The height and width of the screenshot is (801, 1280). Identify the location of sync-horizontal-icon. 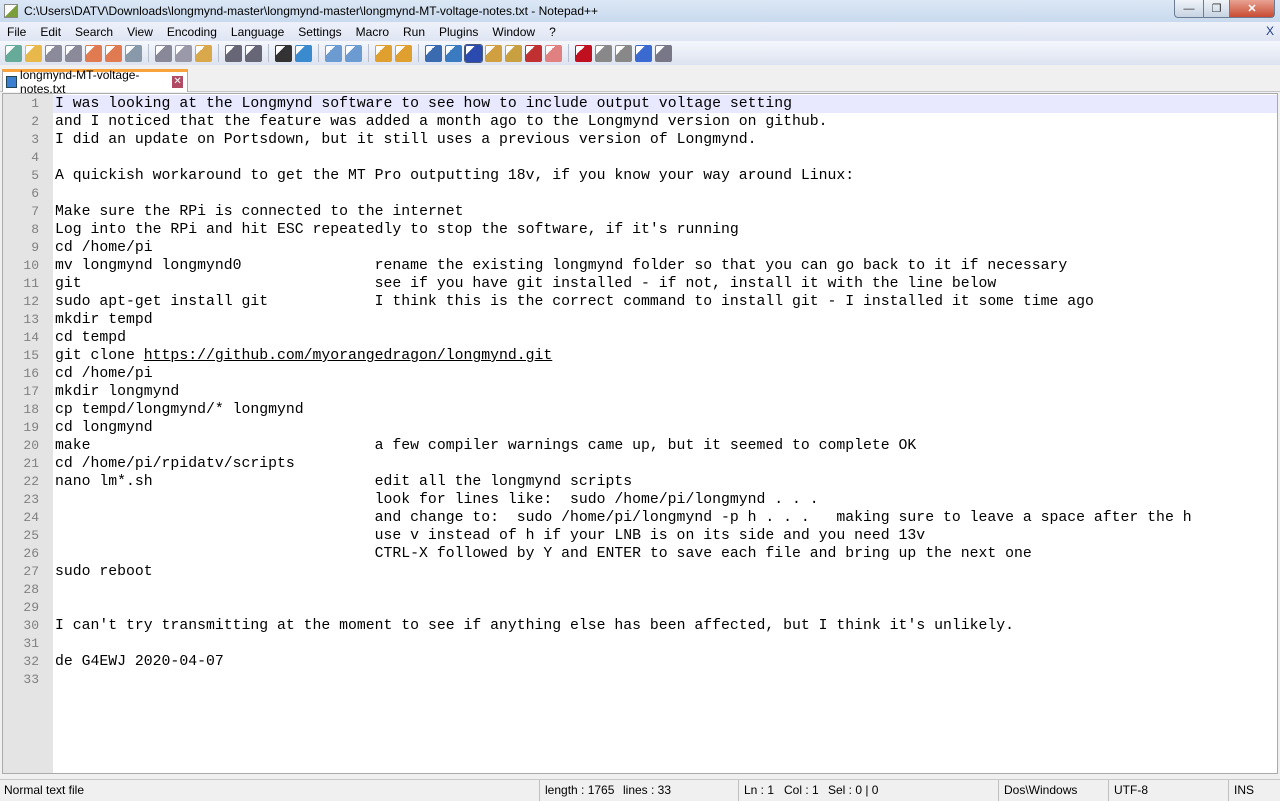
(403, 53).